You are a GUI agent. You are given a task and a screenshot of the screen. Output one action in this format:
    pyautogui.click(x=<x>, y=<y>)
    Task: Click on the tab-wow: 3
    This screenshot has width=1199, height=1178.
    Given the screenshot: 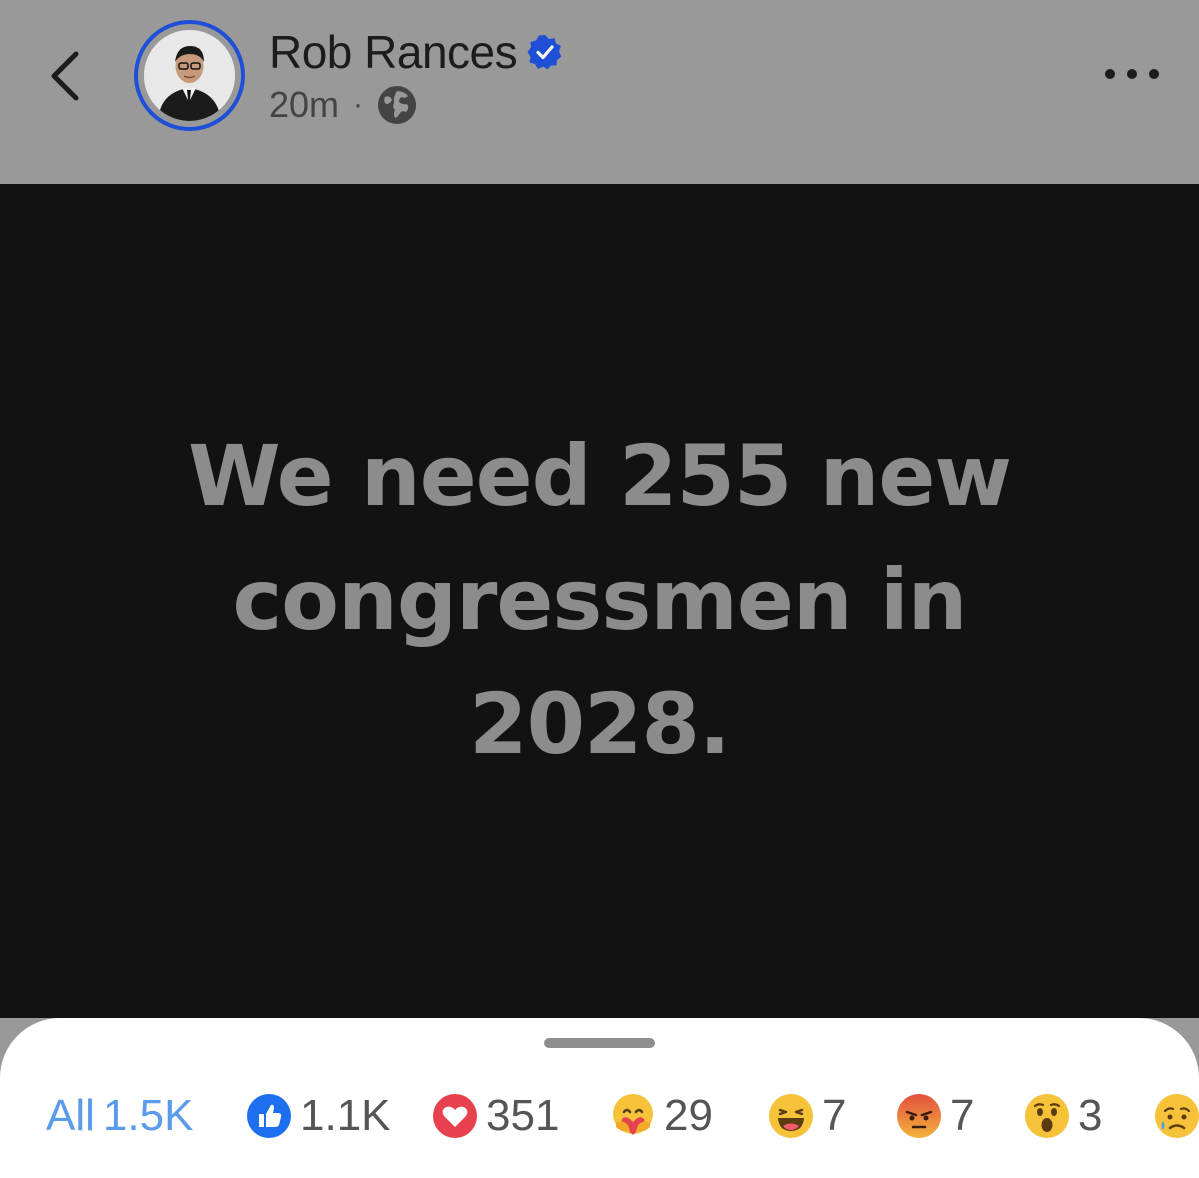 What is the action you would take?
    pyautogui.click(x=1063, y=1116)
    